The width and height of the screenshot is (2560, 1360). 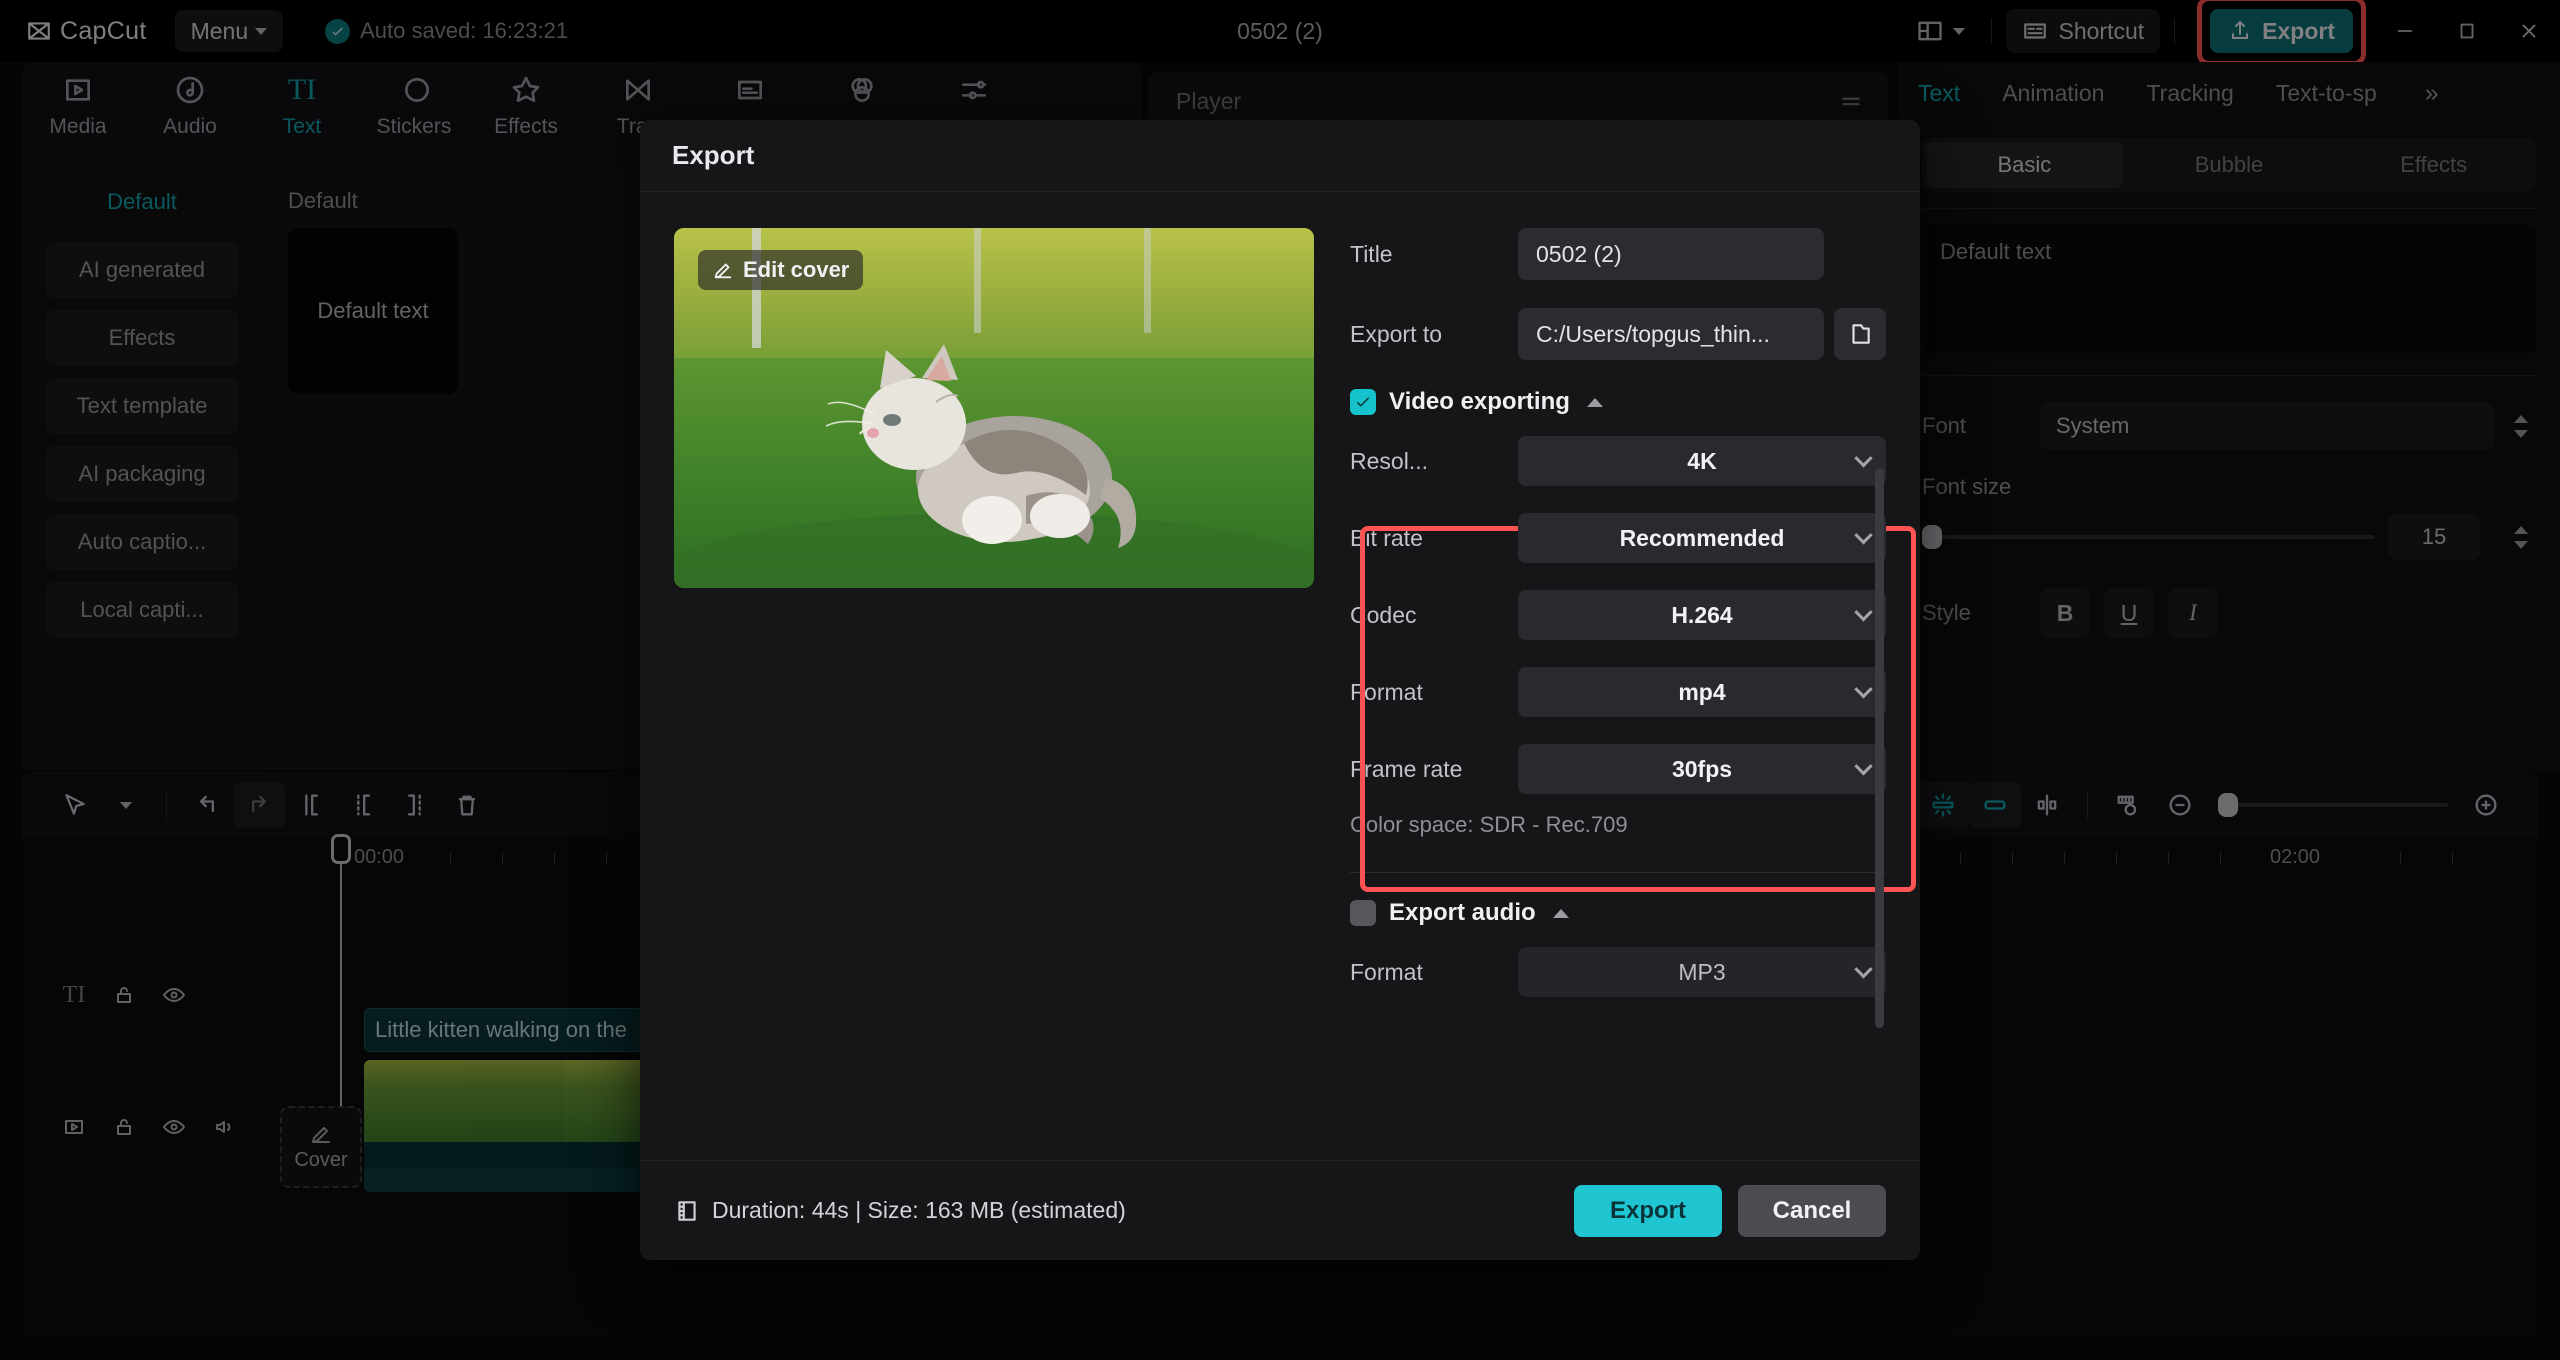 I want to click on audio-format-select: MP3, so click(x=1702, y=972).